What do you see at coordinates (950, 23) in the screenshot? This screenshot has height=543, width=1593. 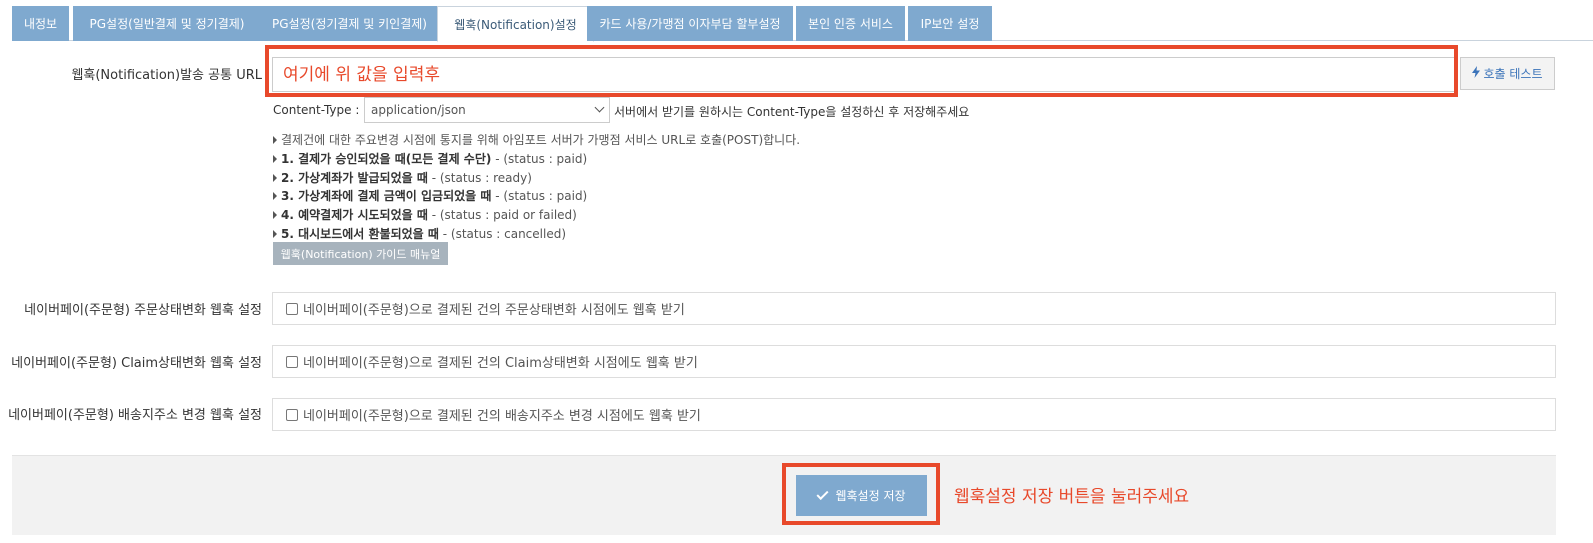 I see `tab-ip-security: IP보안 설정` at bounding box center [950, 23].